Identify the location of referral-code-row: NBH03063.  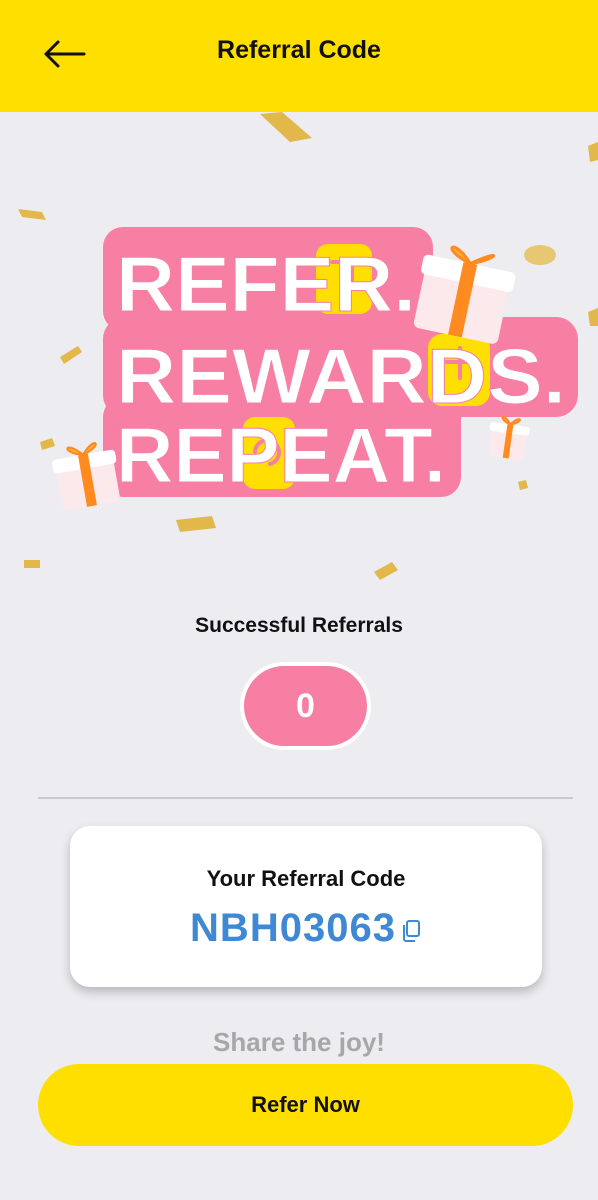
(306, 928).